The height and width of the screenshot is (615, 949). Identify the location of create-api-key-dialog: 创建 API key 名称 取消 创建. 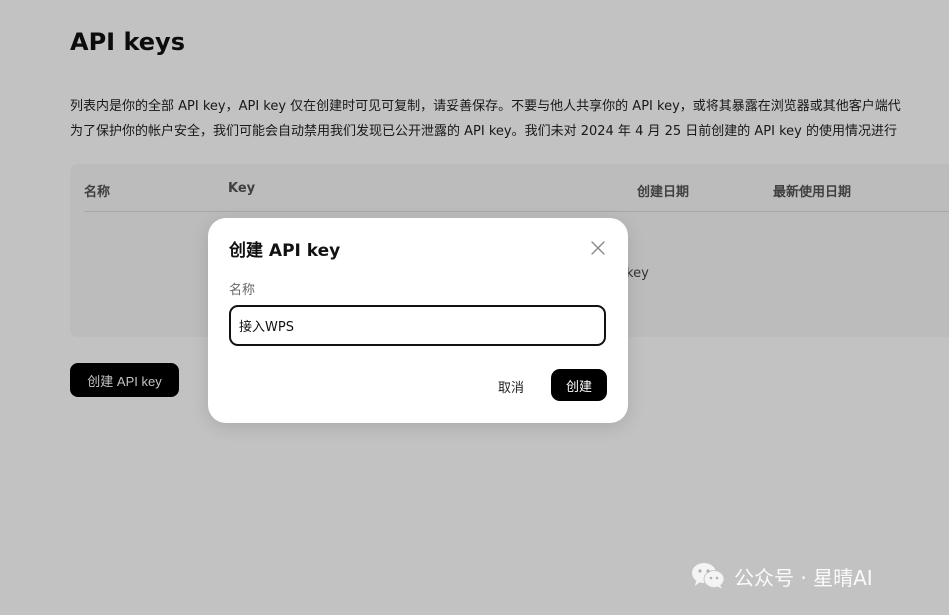
(418, 320).